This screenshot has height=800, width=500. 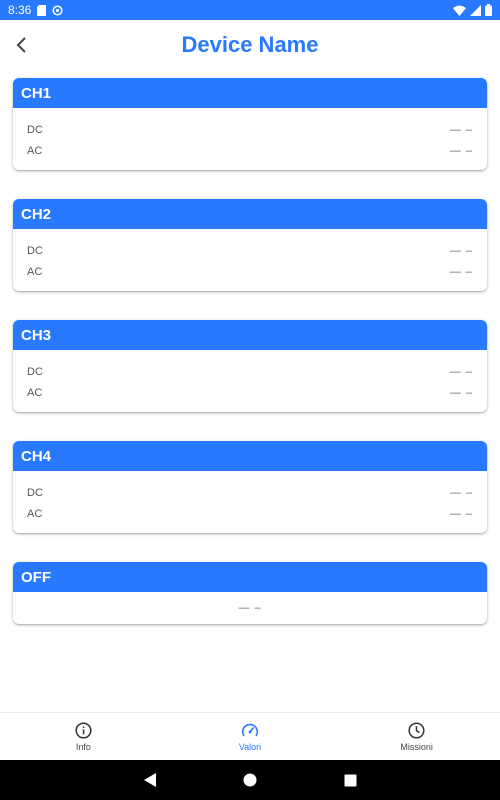 I want to click on page-title: Device Name, so click(x=250, y=44).